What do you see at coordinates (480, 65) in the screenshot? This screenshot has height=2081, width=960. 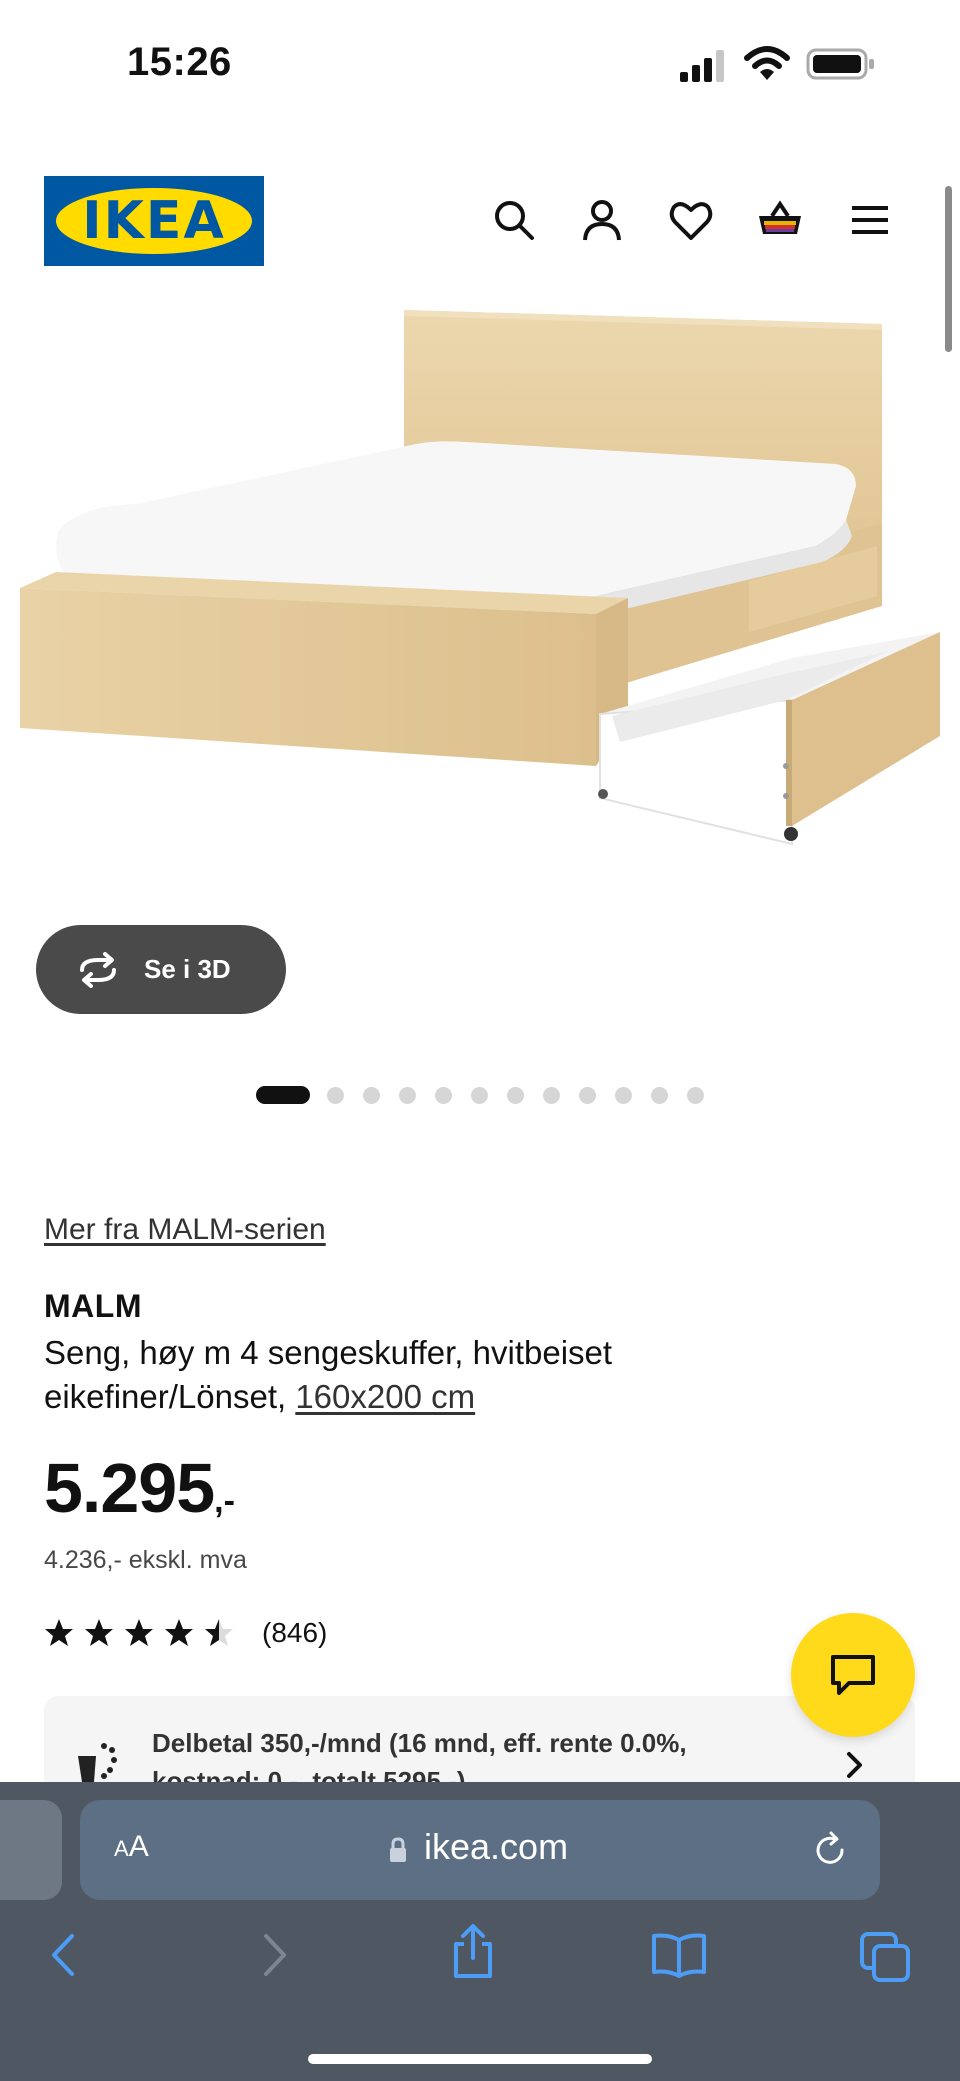 I see `status-bar: 15:26` at bounding box center [480, 65].